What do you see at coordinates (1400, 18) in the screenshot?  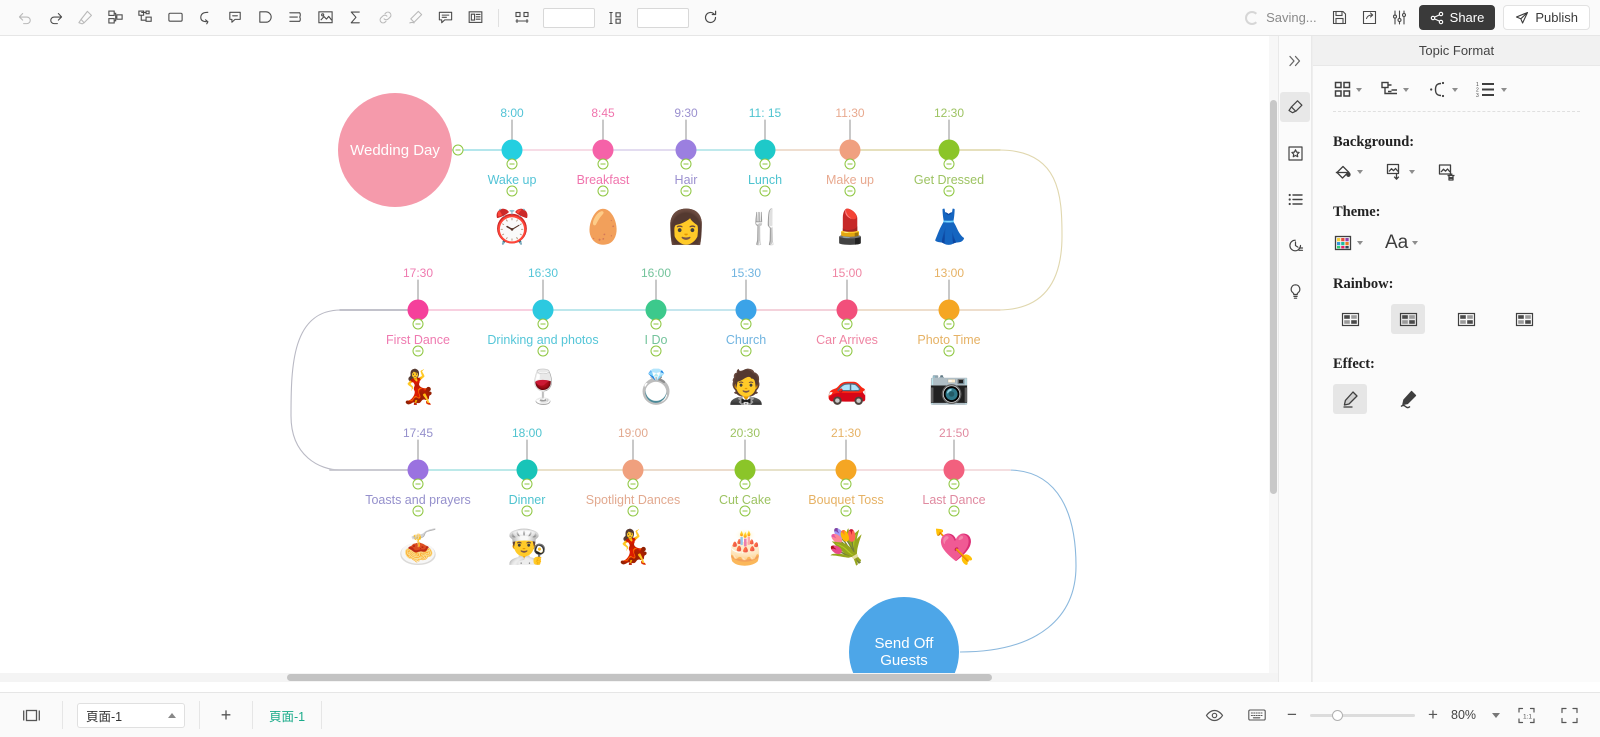 I see `sliders-icon` at bounding box center [1400, 18].